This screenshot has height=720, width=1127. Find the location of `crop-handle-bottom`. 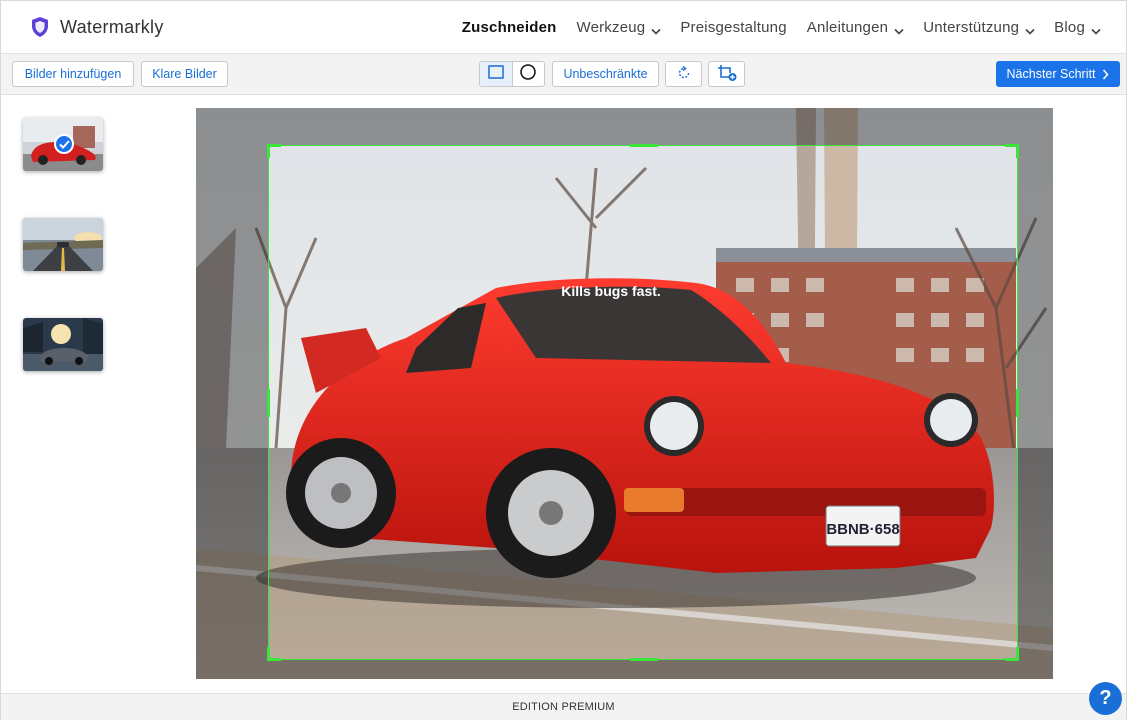

crop-handle-bottom is located at coordinates (644, 659).